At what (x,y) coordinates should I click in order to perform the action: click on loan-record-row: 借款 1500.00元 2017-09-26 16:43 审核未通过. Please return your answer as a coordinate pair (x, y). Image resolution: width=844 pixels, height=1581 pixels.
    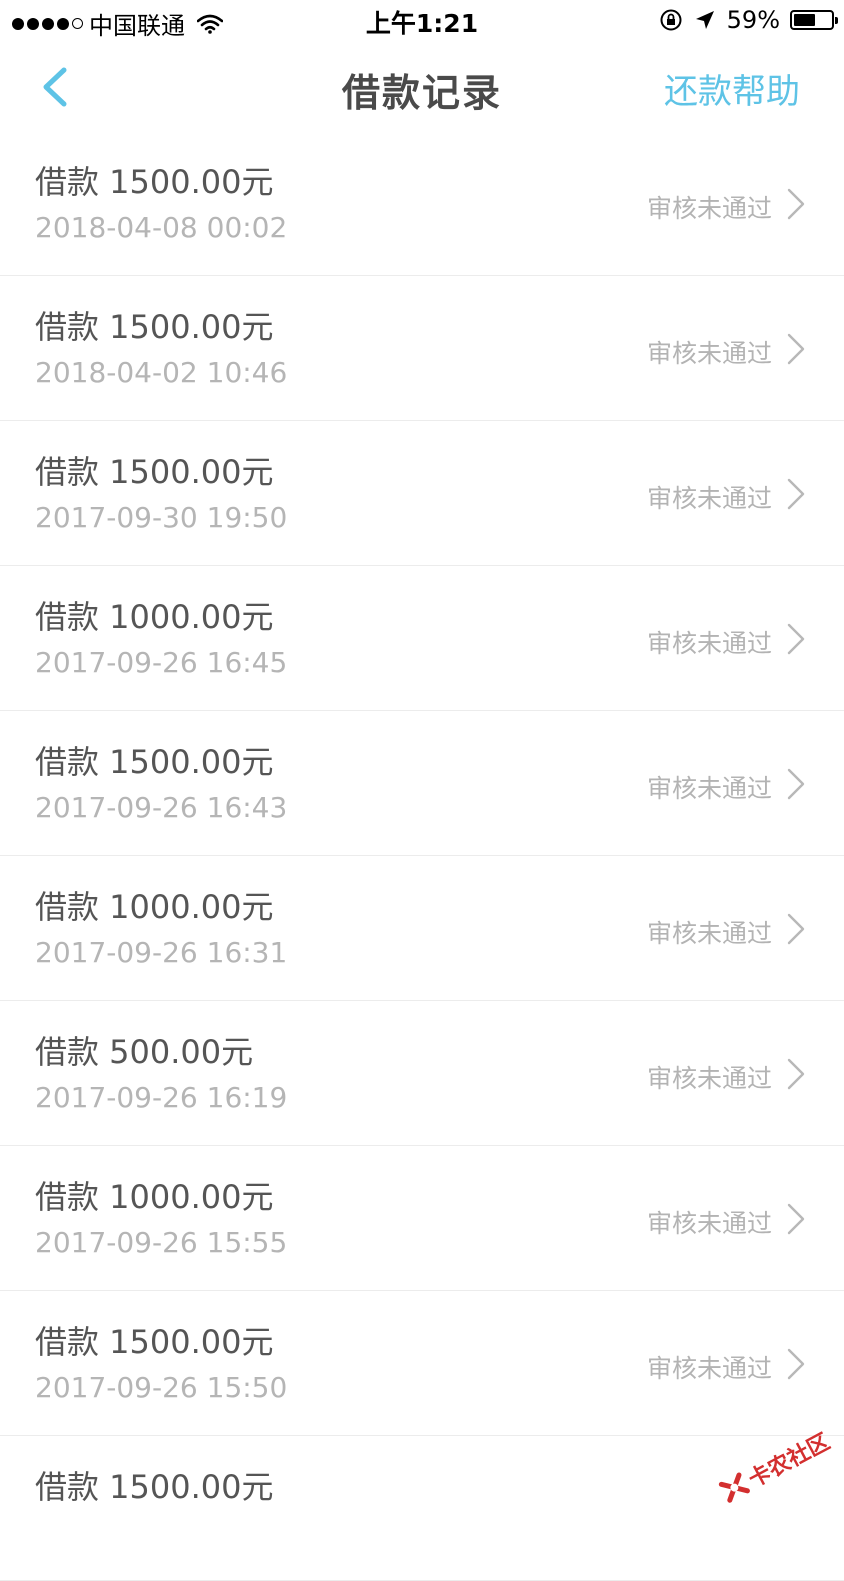
    Looking at the image, I should click on (422, 783).